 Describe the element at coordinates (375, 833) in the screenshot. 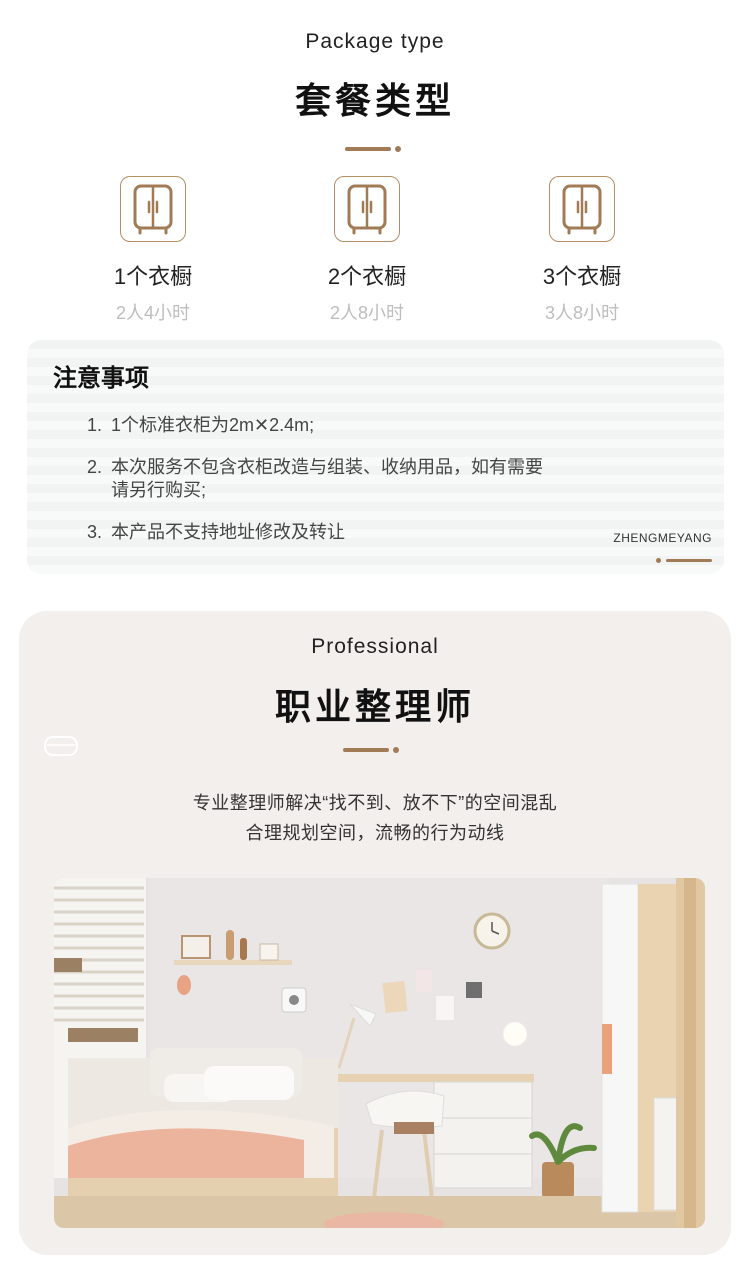

I see `description-line: 合理规划空间，流畅的行为动线` at that location.